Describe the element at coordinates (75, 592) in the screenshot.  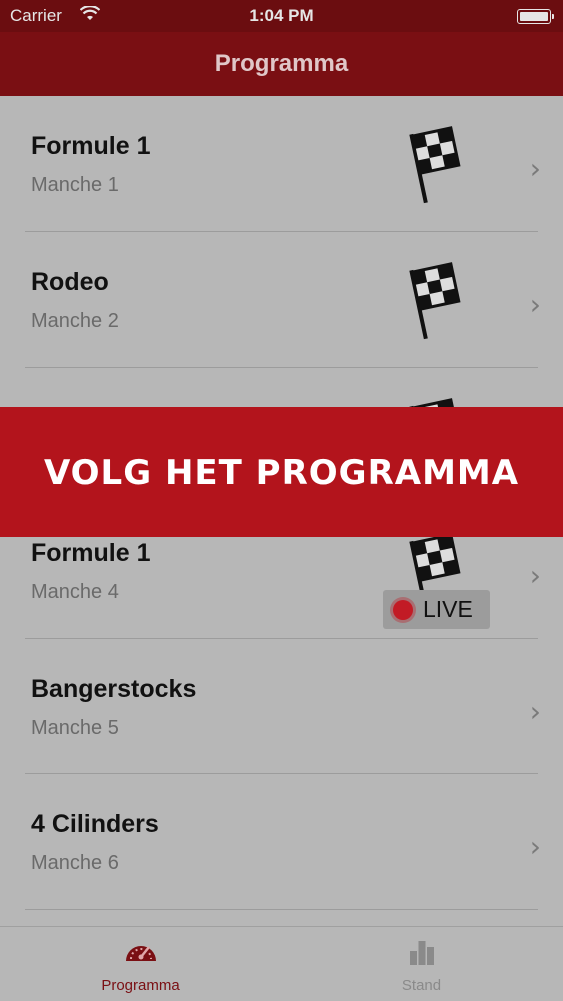
I see `item-subtitle: Manche 4` at that location.